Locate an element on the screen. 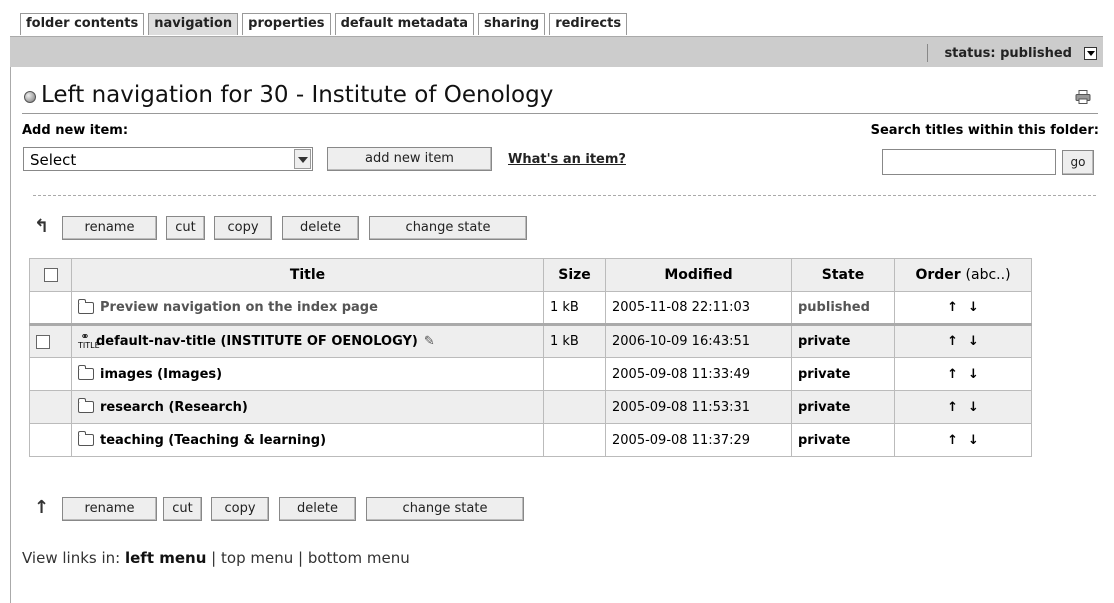 This screenshot has width=1114, height=603. table-header: Title Size Modified State Order (abc..) is located at coordinates (530, 275).